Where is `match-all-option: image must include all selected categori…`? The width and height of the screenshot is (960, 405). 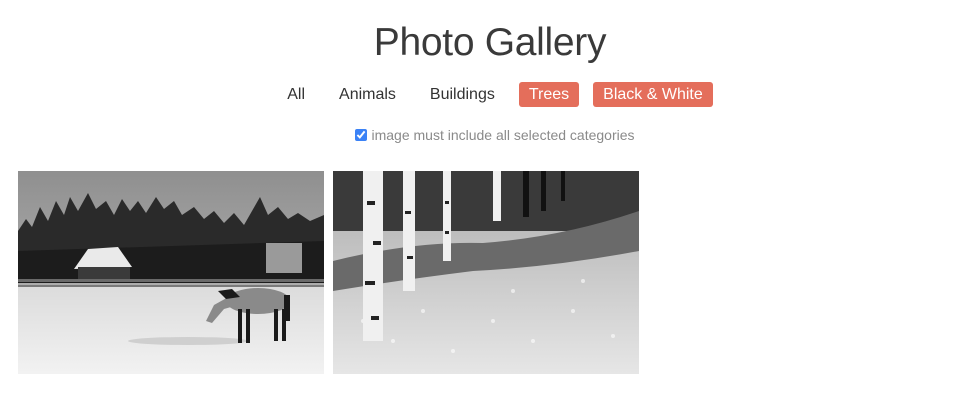
match-all-option: image must include all selected categori… is located at coordinates (480, 135).